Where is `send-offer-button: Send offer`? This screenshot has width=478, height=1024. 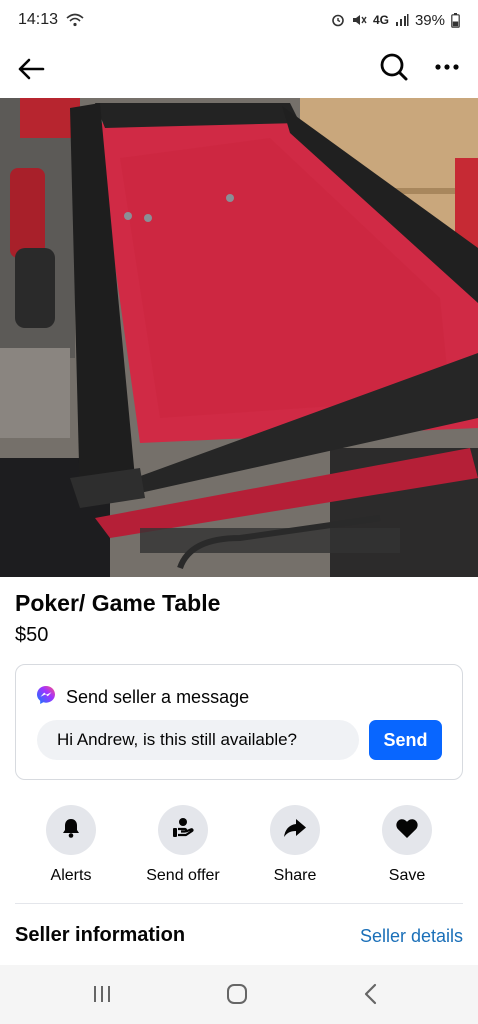 send-offer-button: Send offer is located at coordinates (183, 845).